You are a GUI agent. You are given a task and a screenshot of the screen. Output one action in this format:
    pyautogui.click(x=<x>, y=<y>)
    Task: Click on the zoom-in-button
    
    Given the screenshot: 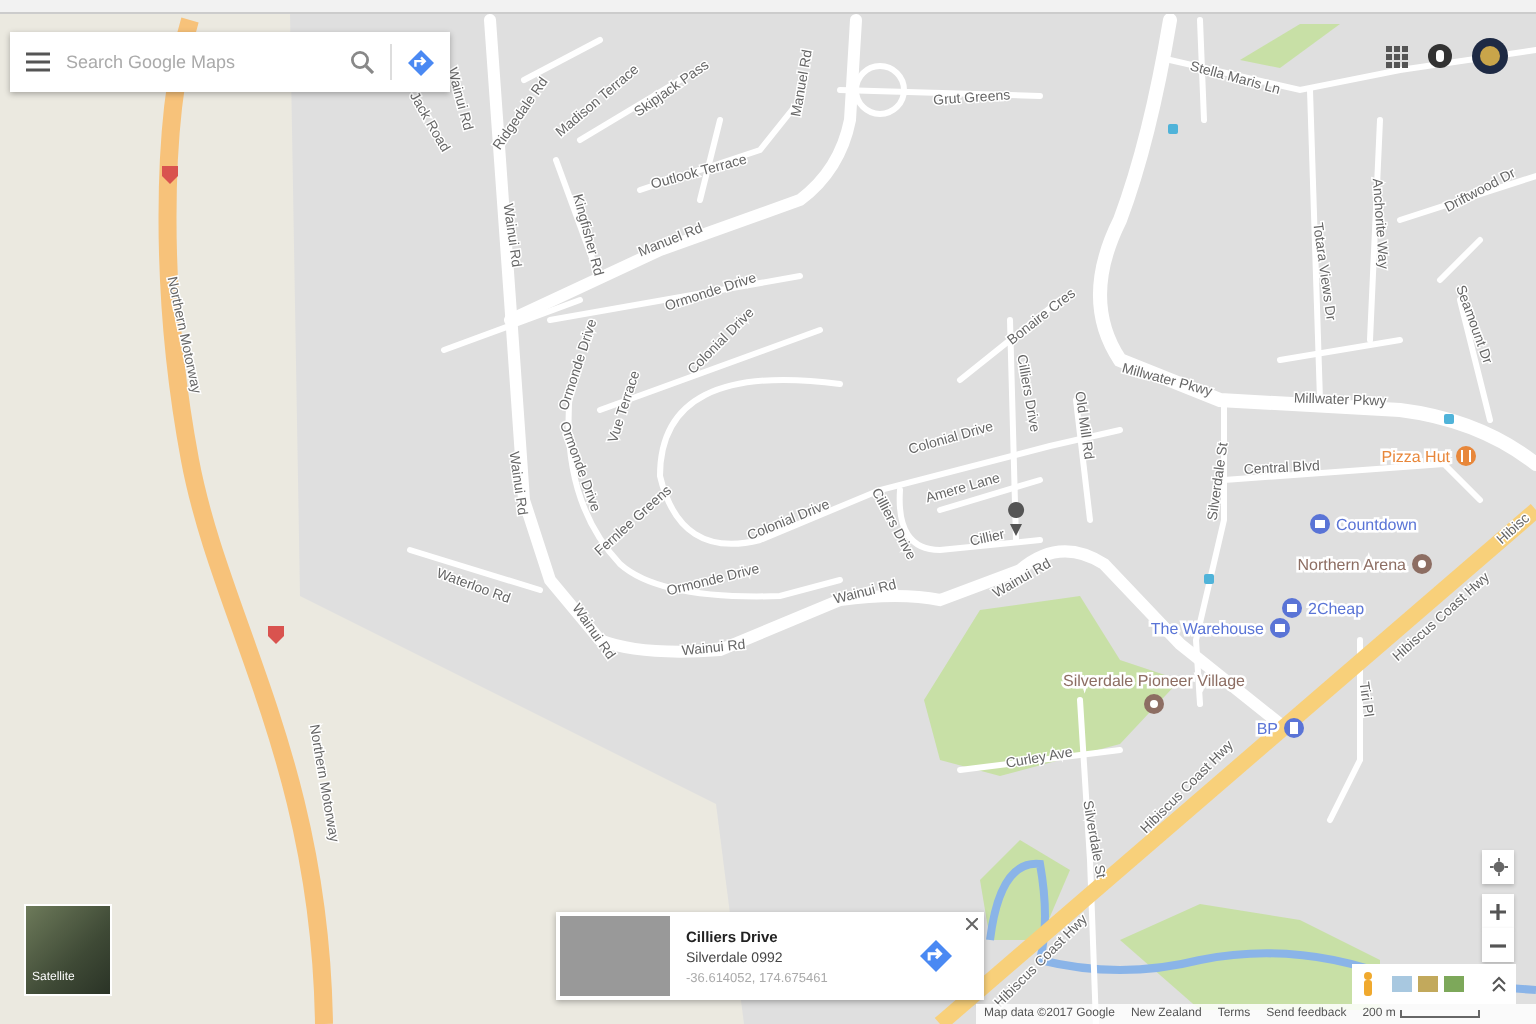 What is the action you would take?
    pyautogui.click(x=1498, y=911)
    